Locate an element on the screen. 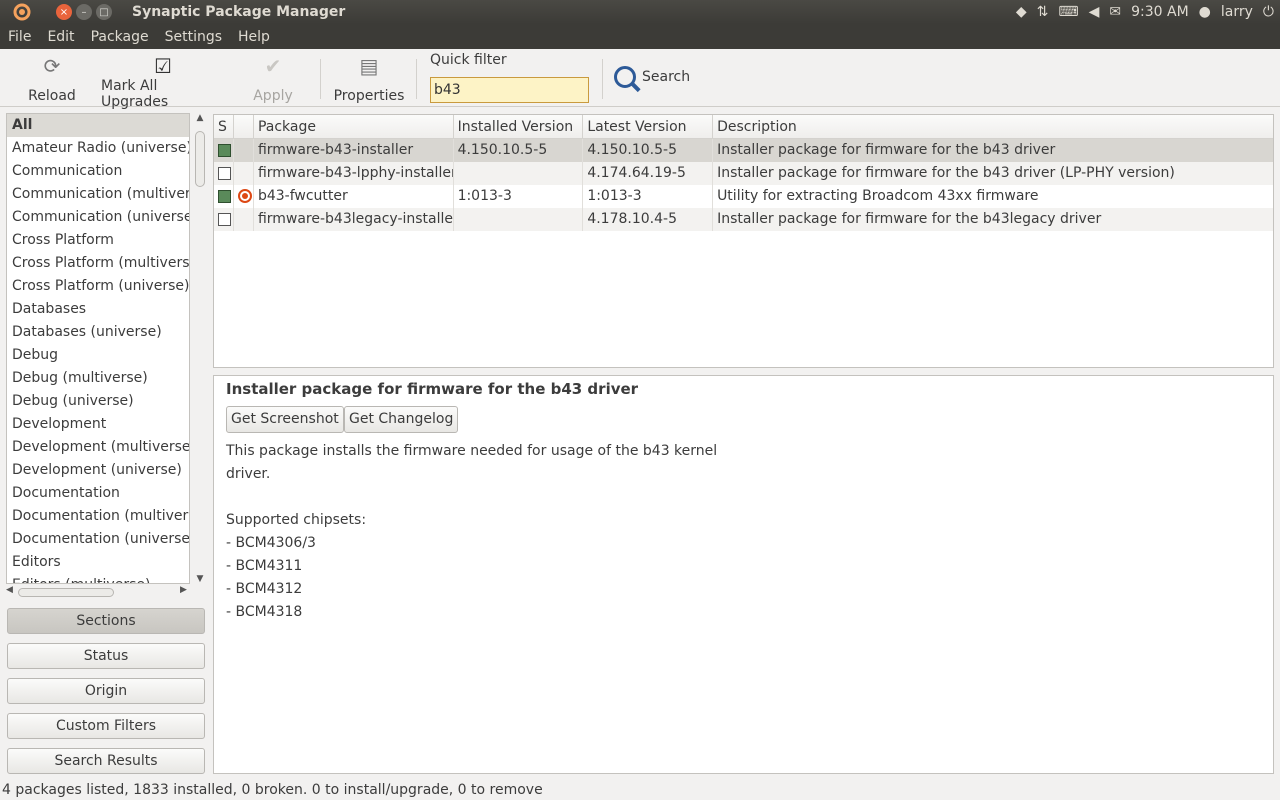  apply-label: Apply is located at coordinates (273, 96).